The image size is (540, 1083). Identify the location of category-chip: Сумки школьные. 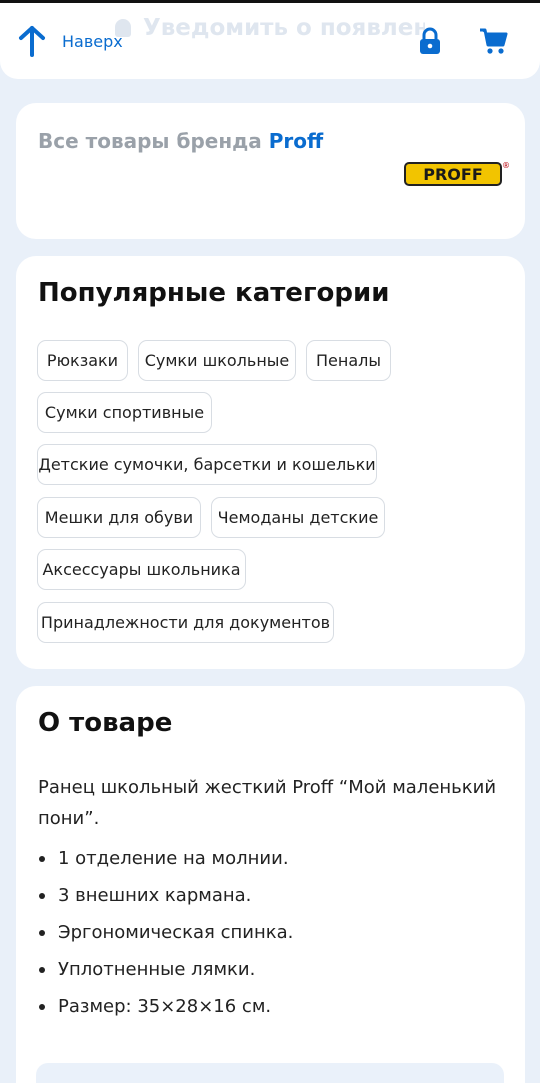
(217, 360).